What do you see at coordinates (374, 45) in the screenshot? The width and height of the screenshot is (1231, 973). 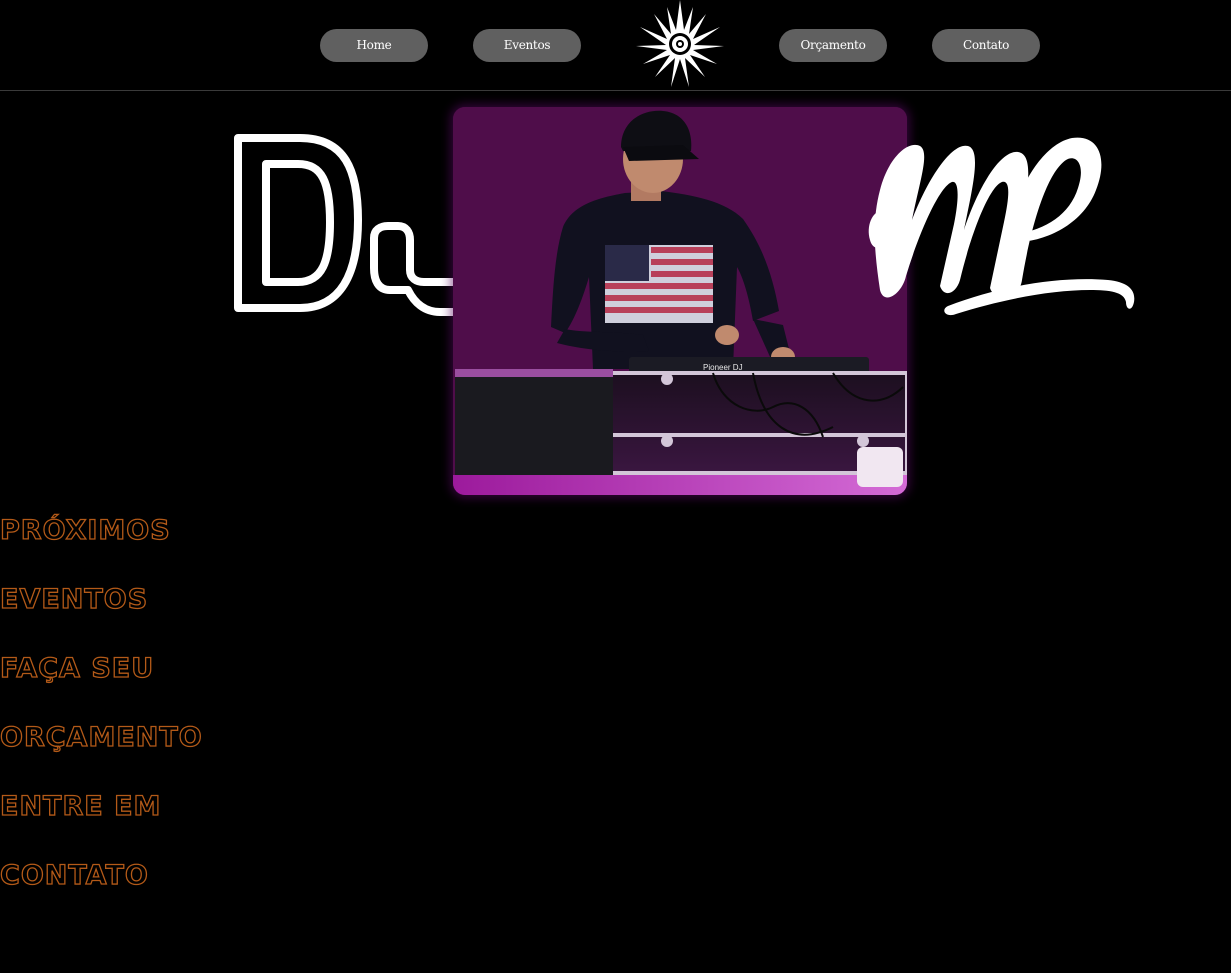 I see `nav-home-button: Home` at bounding box center [374, 45].